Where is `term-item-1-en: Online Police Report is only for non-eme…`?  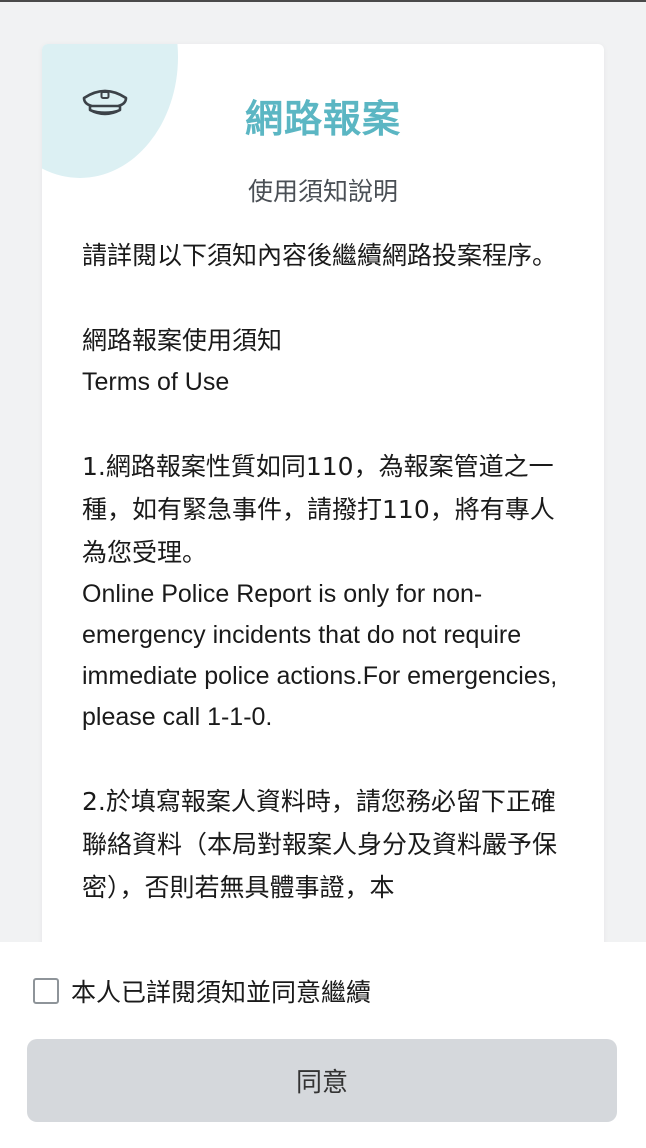 term-item-1-en: Online Police Report is only for non-eme… is located at coordinates (320, 655).